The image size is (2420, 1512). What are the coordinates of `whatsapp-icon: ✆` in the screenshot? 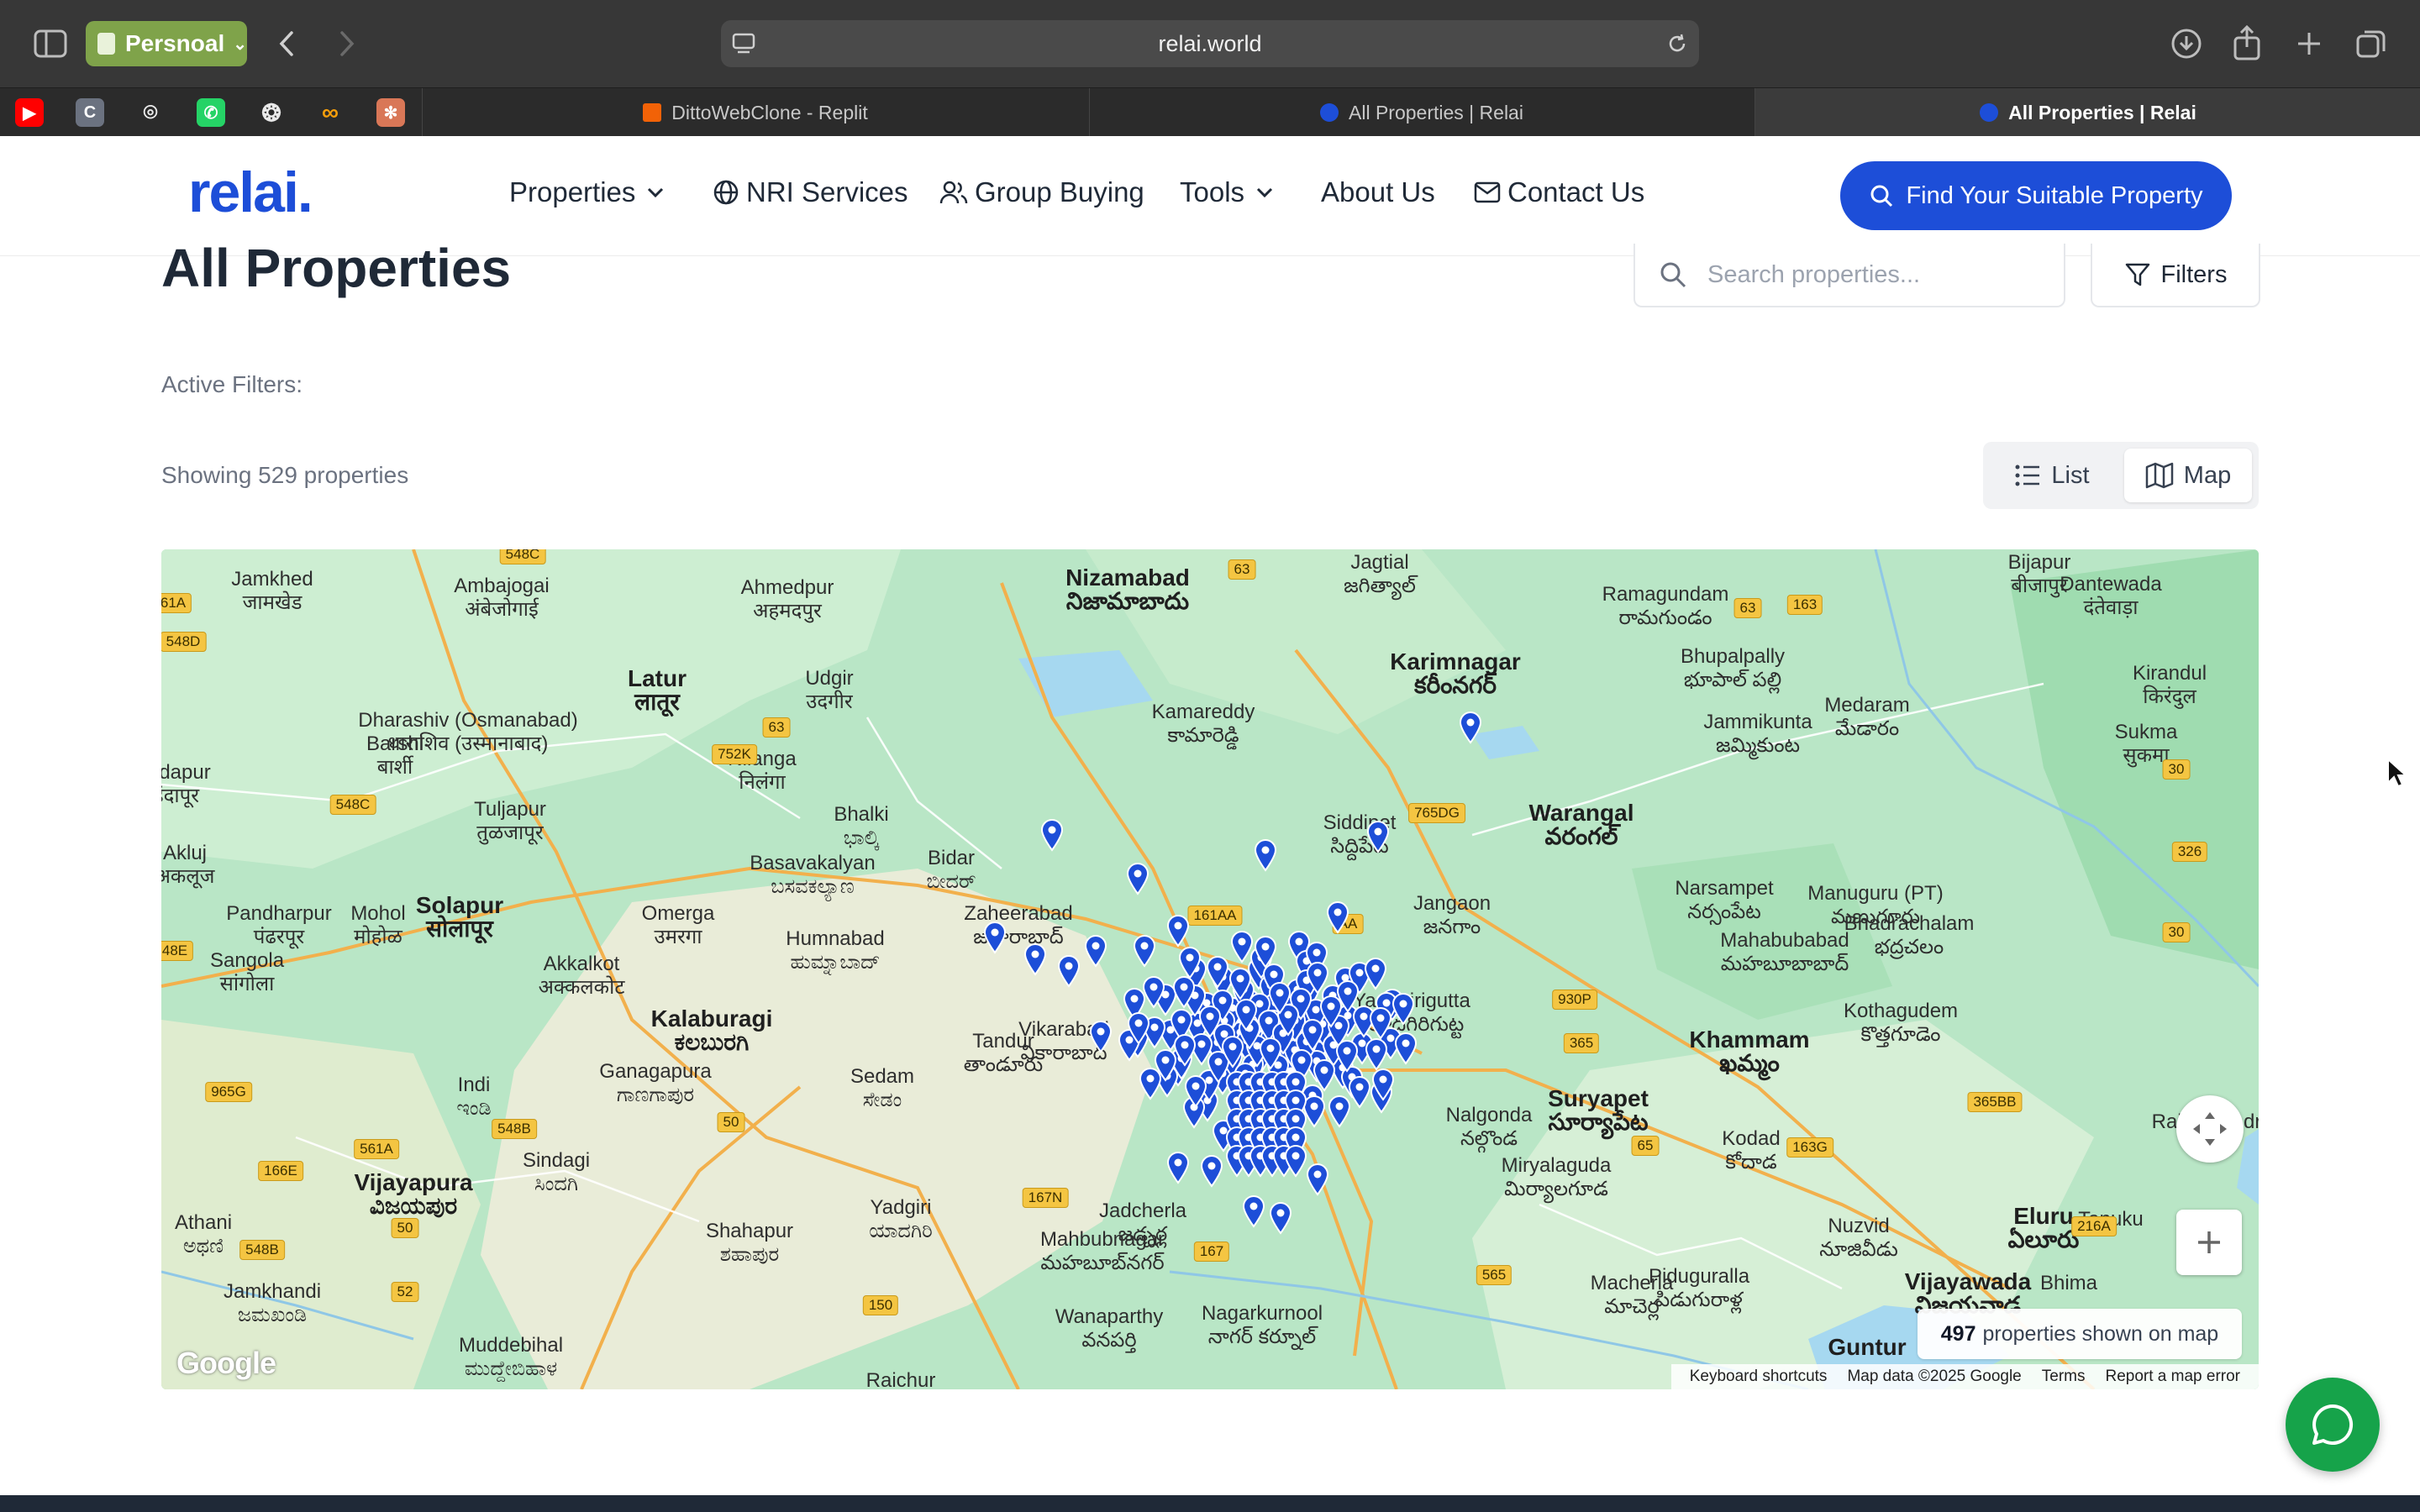 It's located at (211, 112).